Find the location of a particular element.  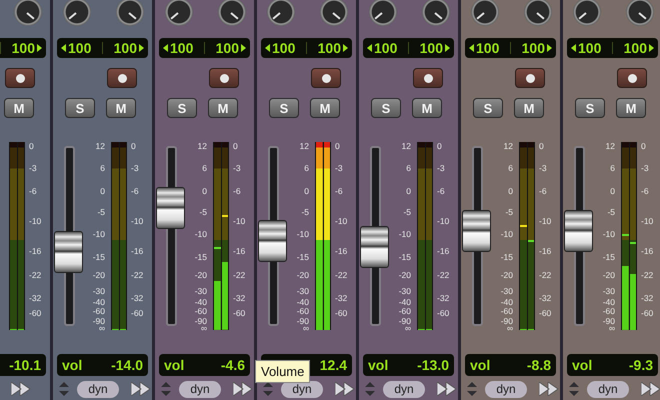

fader-scale-label: -20 is located at coordinates (404, 275).